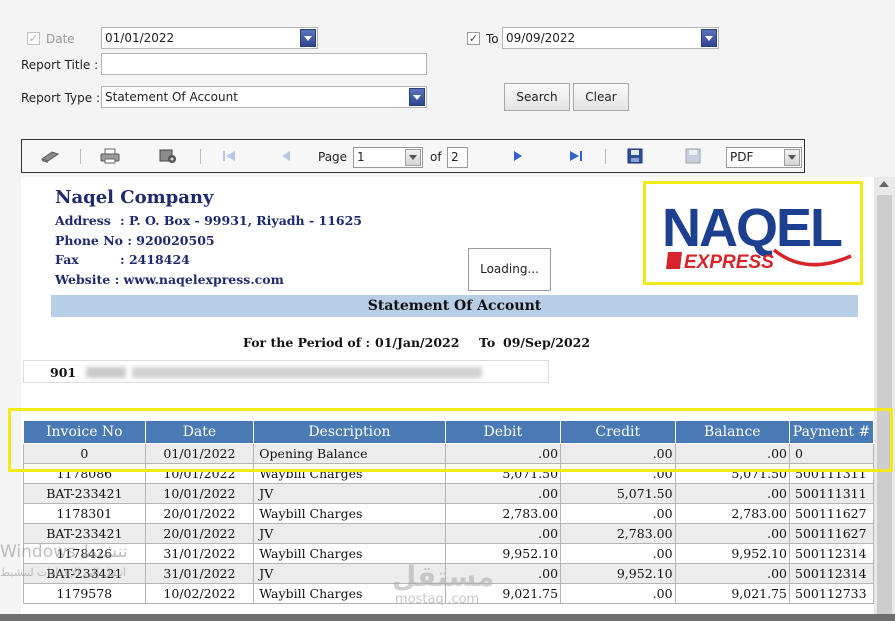 Image resolution: width=895 pixels, height=621 pixels. I want to click on column-header: Balance, so click(732, 432).